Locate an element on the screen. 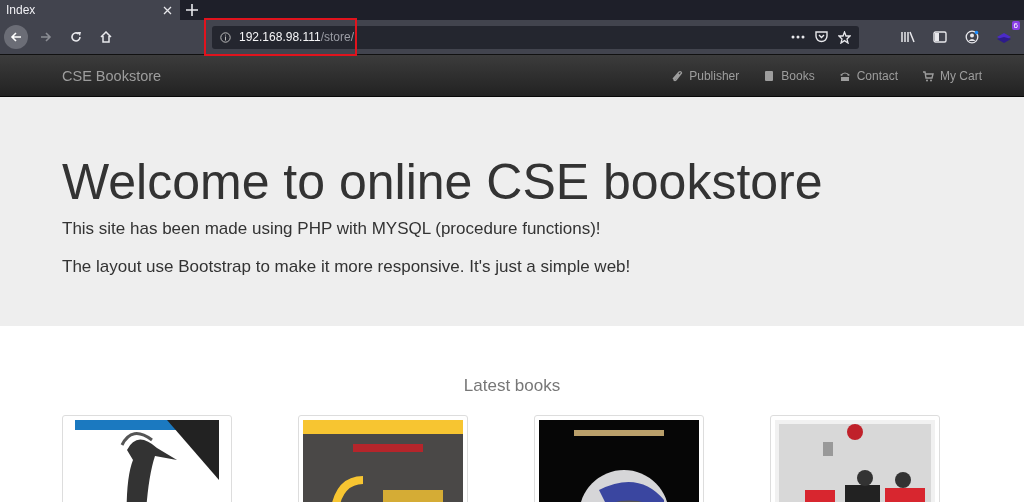  cart-icon is located at coordinates (928, 75).